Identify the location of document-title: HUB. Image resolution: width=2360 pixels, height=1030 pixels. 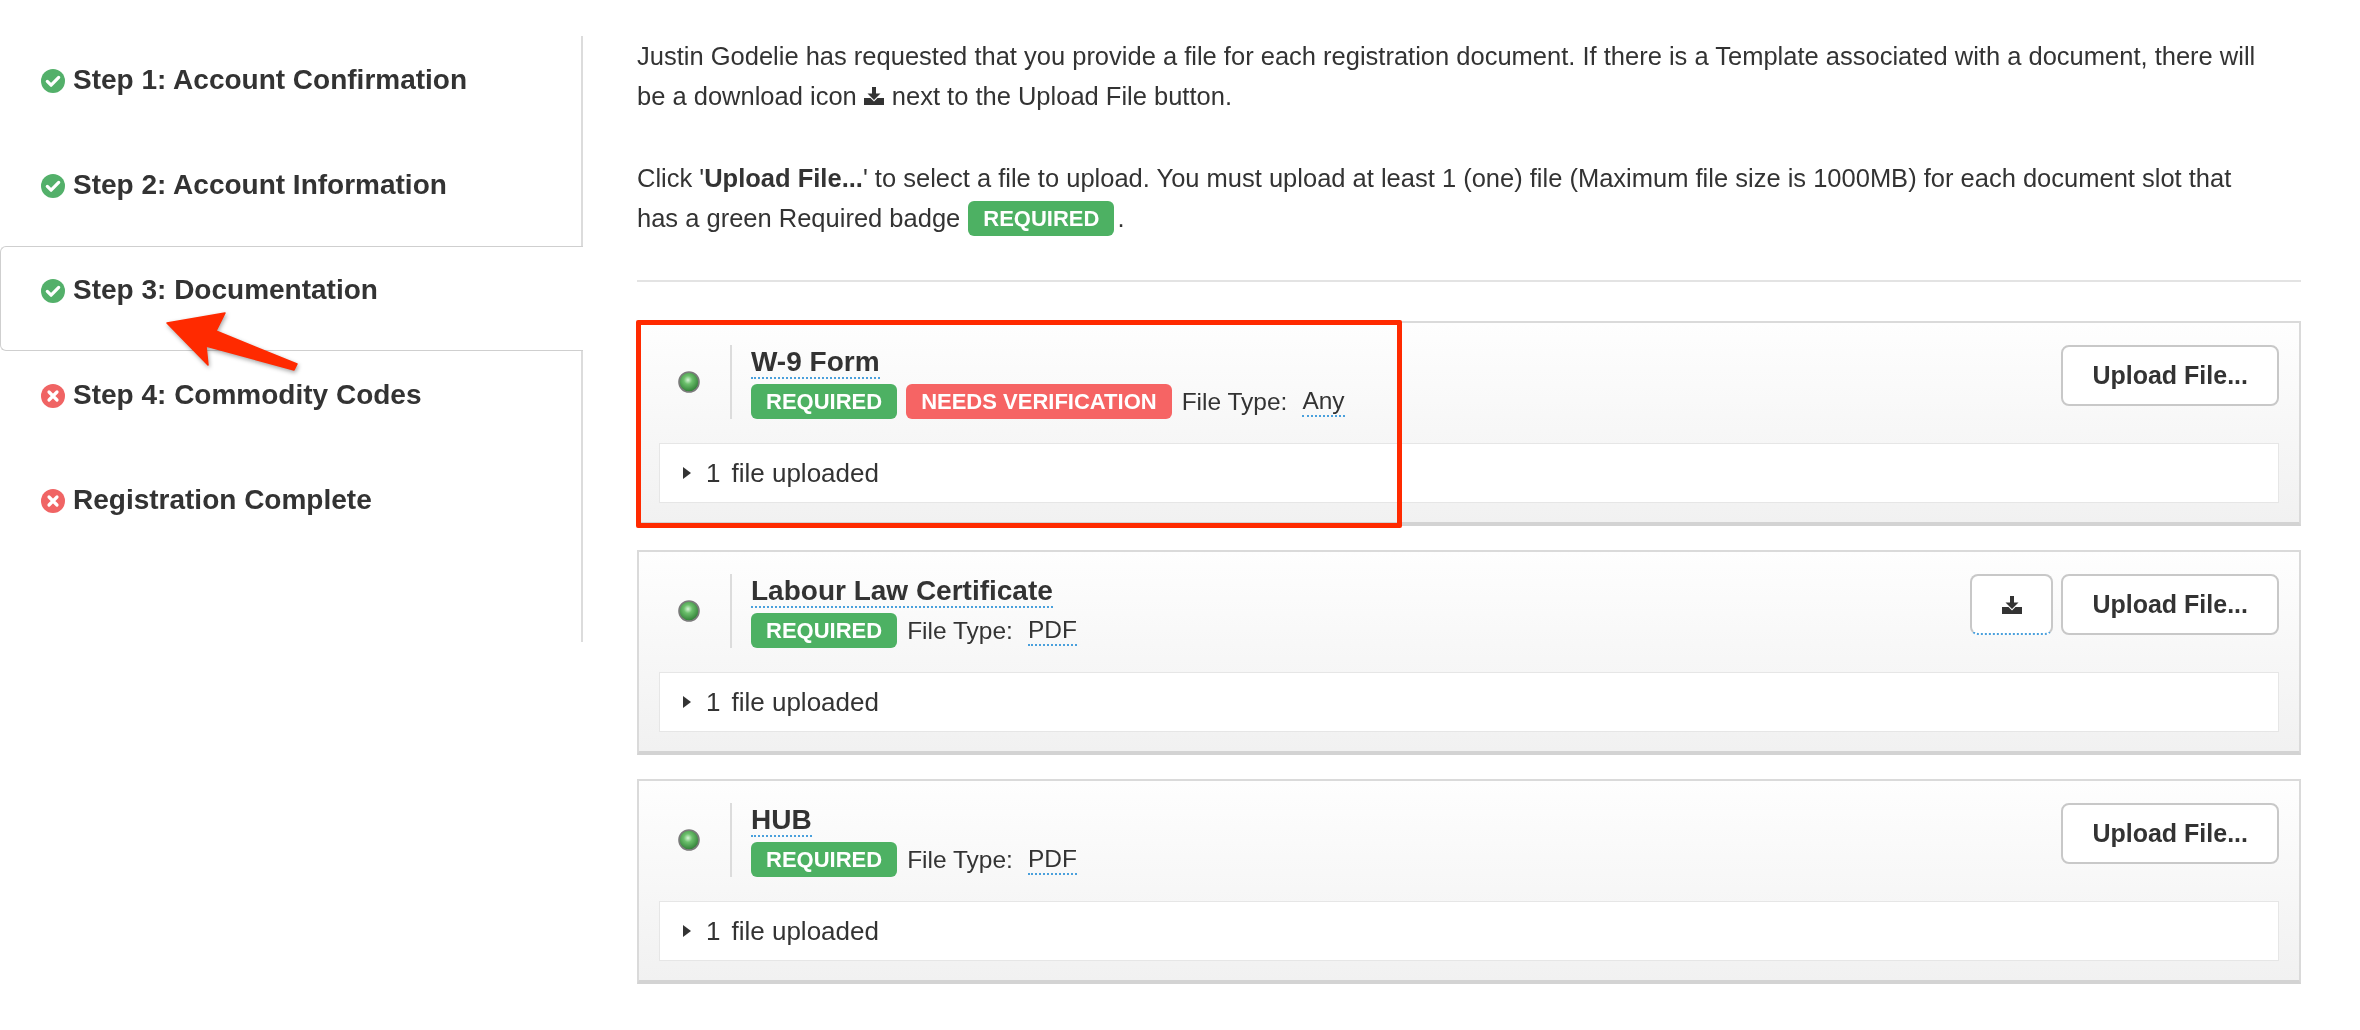
(781, 820).